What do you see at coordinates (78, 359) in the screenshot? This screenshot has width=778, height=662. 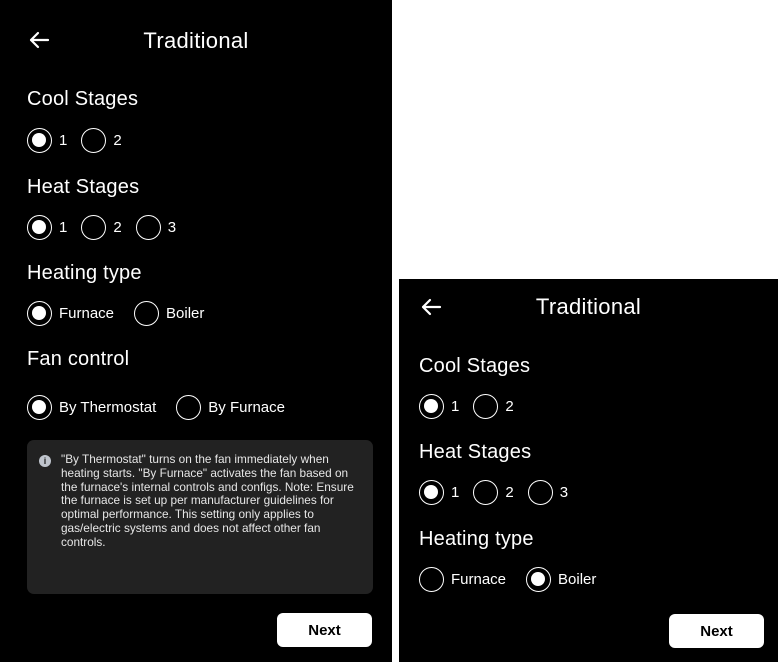 I see `fan-control-label: Fan control` at bounding box center [78, 359].